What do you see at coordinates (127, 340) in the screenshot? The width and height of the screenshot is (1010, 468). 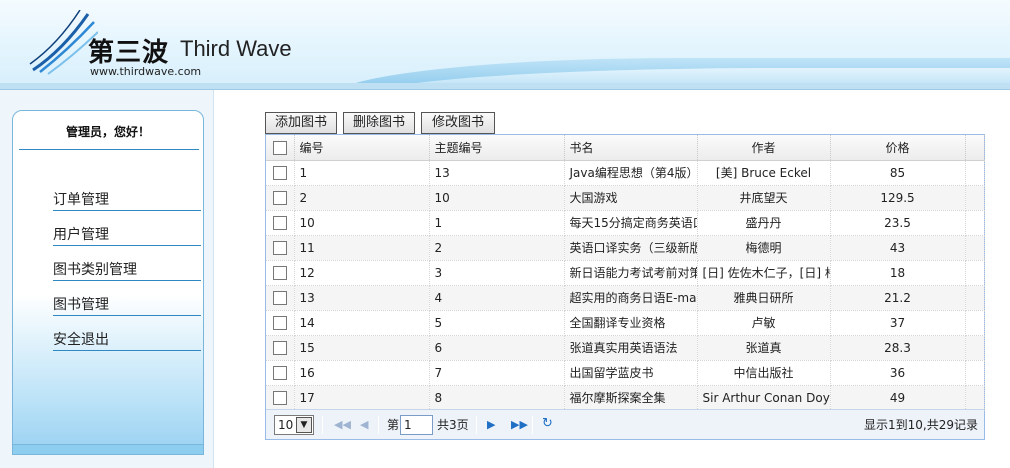 I see `sidebar-item-logout: 安全退出` at bounding box center [127, 340].